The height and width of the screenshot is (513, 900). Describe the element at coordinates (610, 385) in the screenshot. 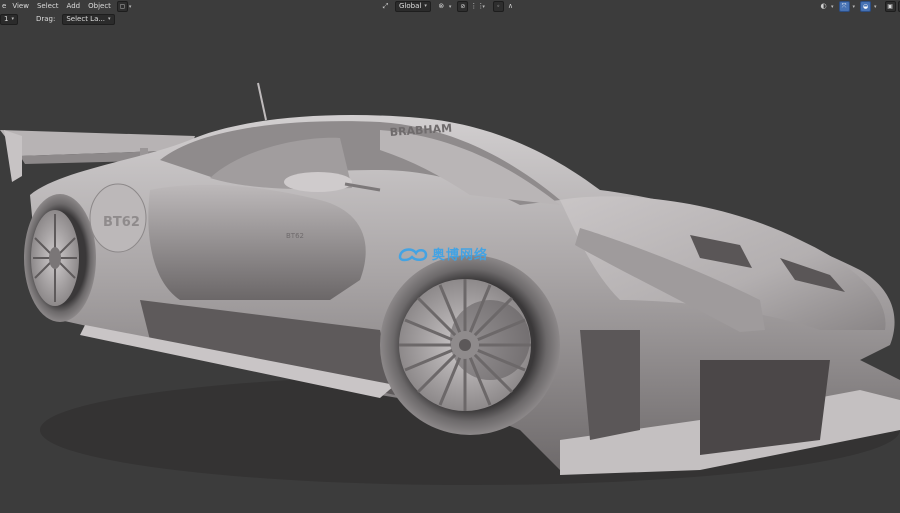

I see `front-duct` at that location.